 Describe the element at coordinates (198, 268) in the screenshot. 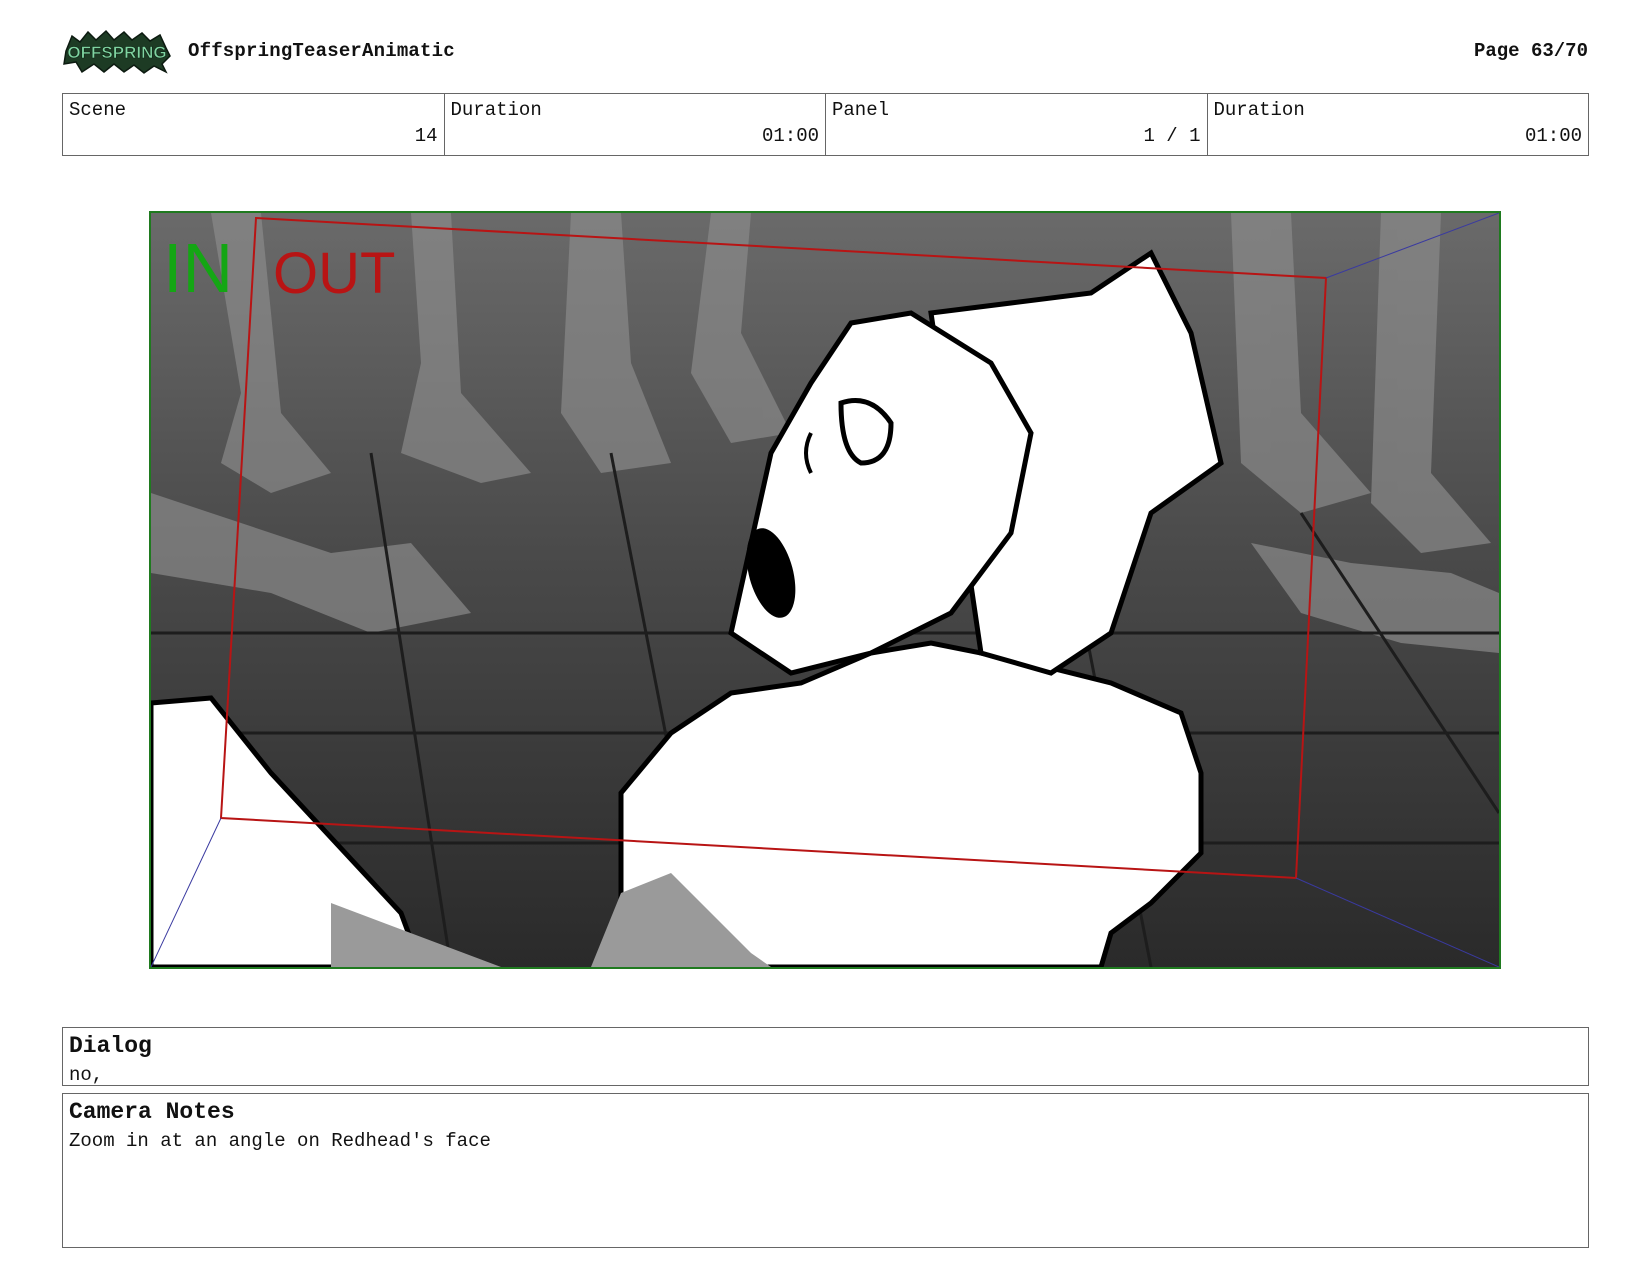

I see `in-label: IN` at that location.